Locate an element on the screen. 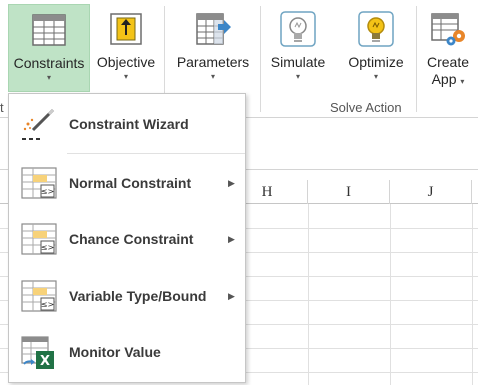 This screenshot has width=478, height=385. parameters-label: Parameters is located at coordinates (213, 62).